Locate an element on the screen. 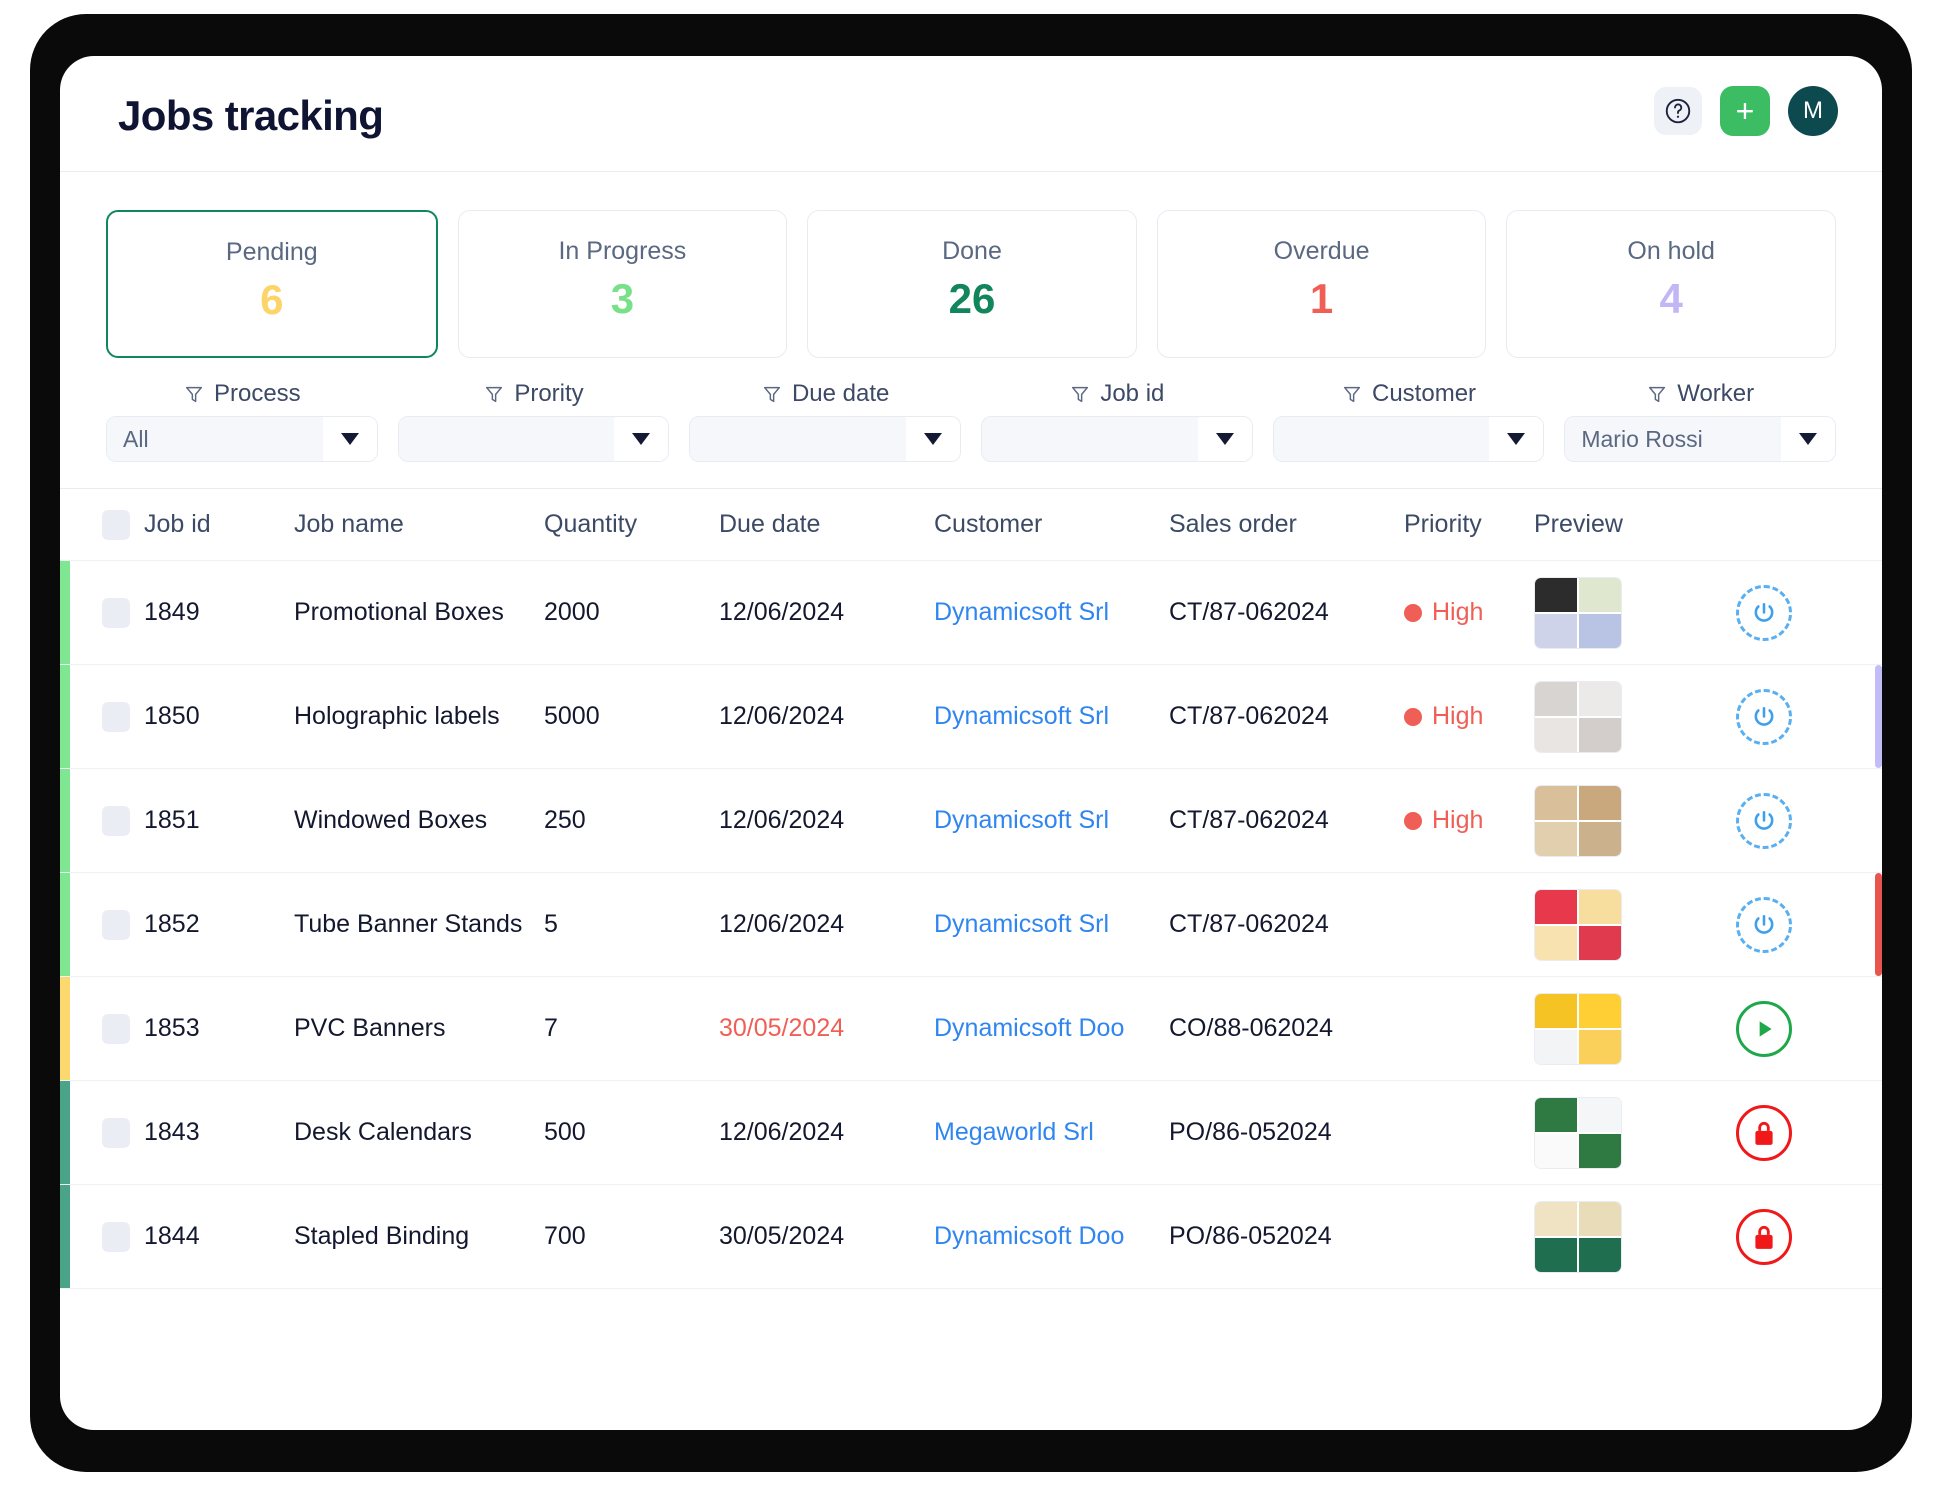 The width and height of the screenshot is (1942, 1486). column-header-job-name: Job name is located at coordinates (419, 524).